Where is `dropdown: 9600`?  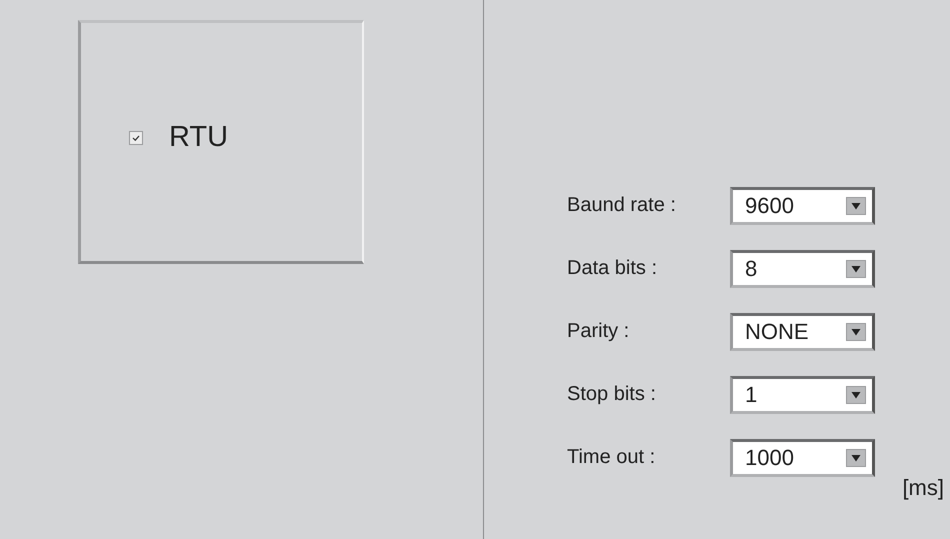
dropdown: 9600 is located at coordinates (802, 205).